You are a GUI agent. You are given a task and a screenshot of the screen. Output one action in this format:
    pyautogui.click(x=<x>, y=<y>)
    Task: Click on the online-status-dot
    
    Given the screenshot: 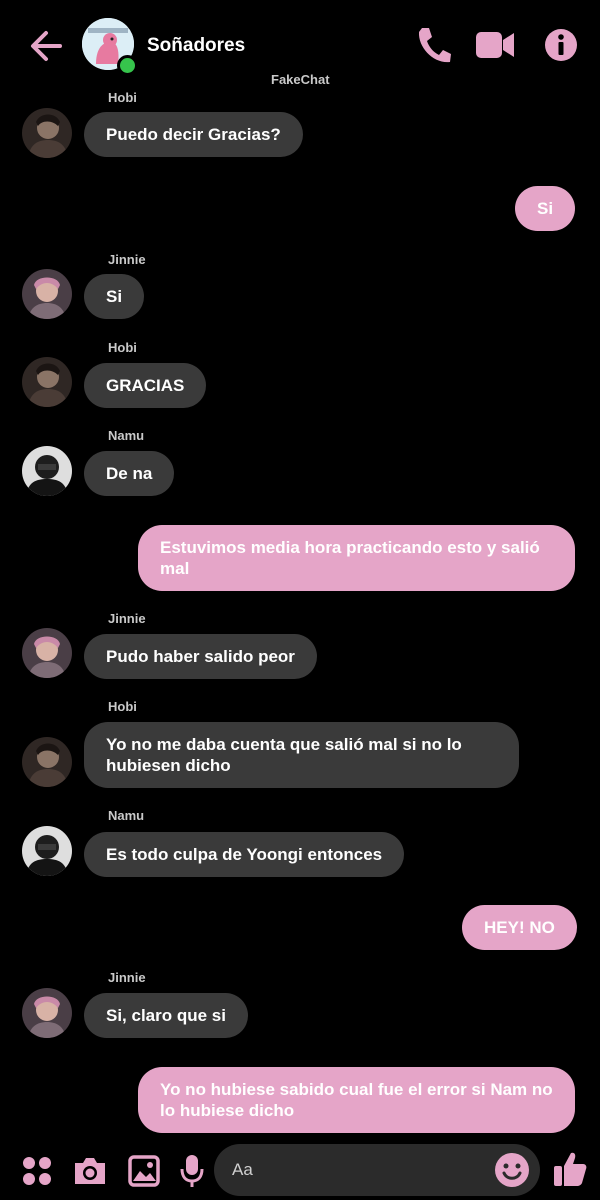 What is the action you would take?
    pyautogui.click(x=127, y=65)
    